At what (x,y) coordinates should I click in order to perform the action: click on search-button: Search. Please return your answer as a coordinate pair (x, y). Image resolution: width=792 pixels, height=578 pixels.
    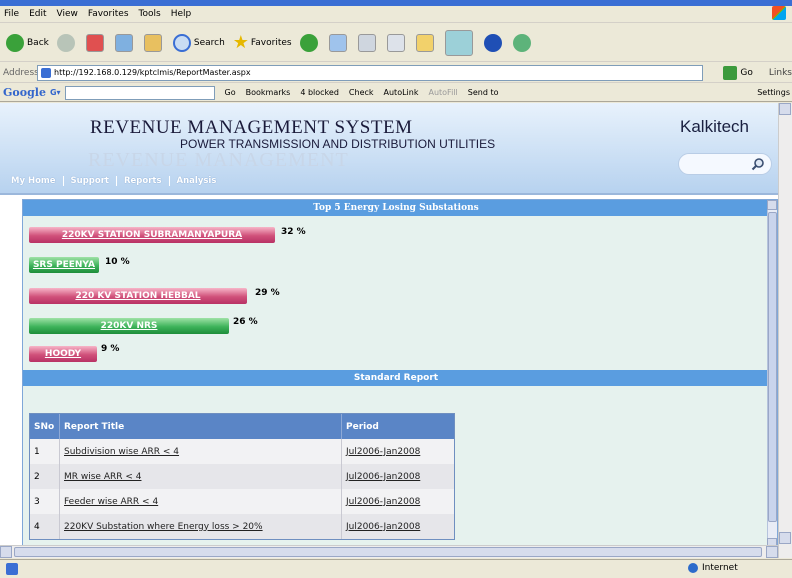
    Looking at the image, I should click on (198, 42).